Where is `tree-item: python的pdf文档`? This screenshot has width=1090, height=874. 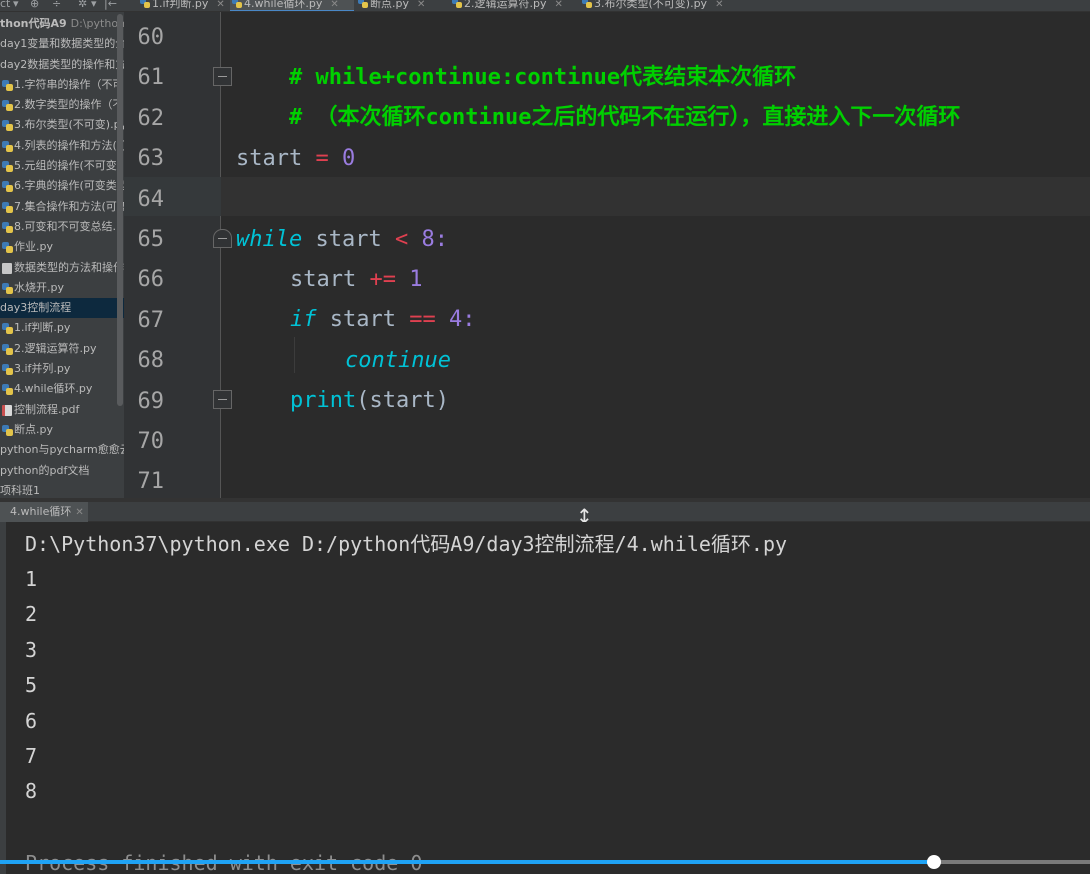 tree-item: python的pdf文档 is located at coordinates (62, 471).